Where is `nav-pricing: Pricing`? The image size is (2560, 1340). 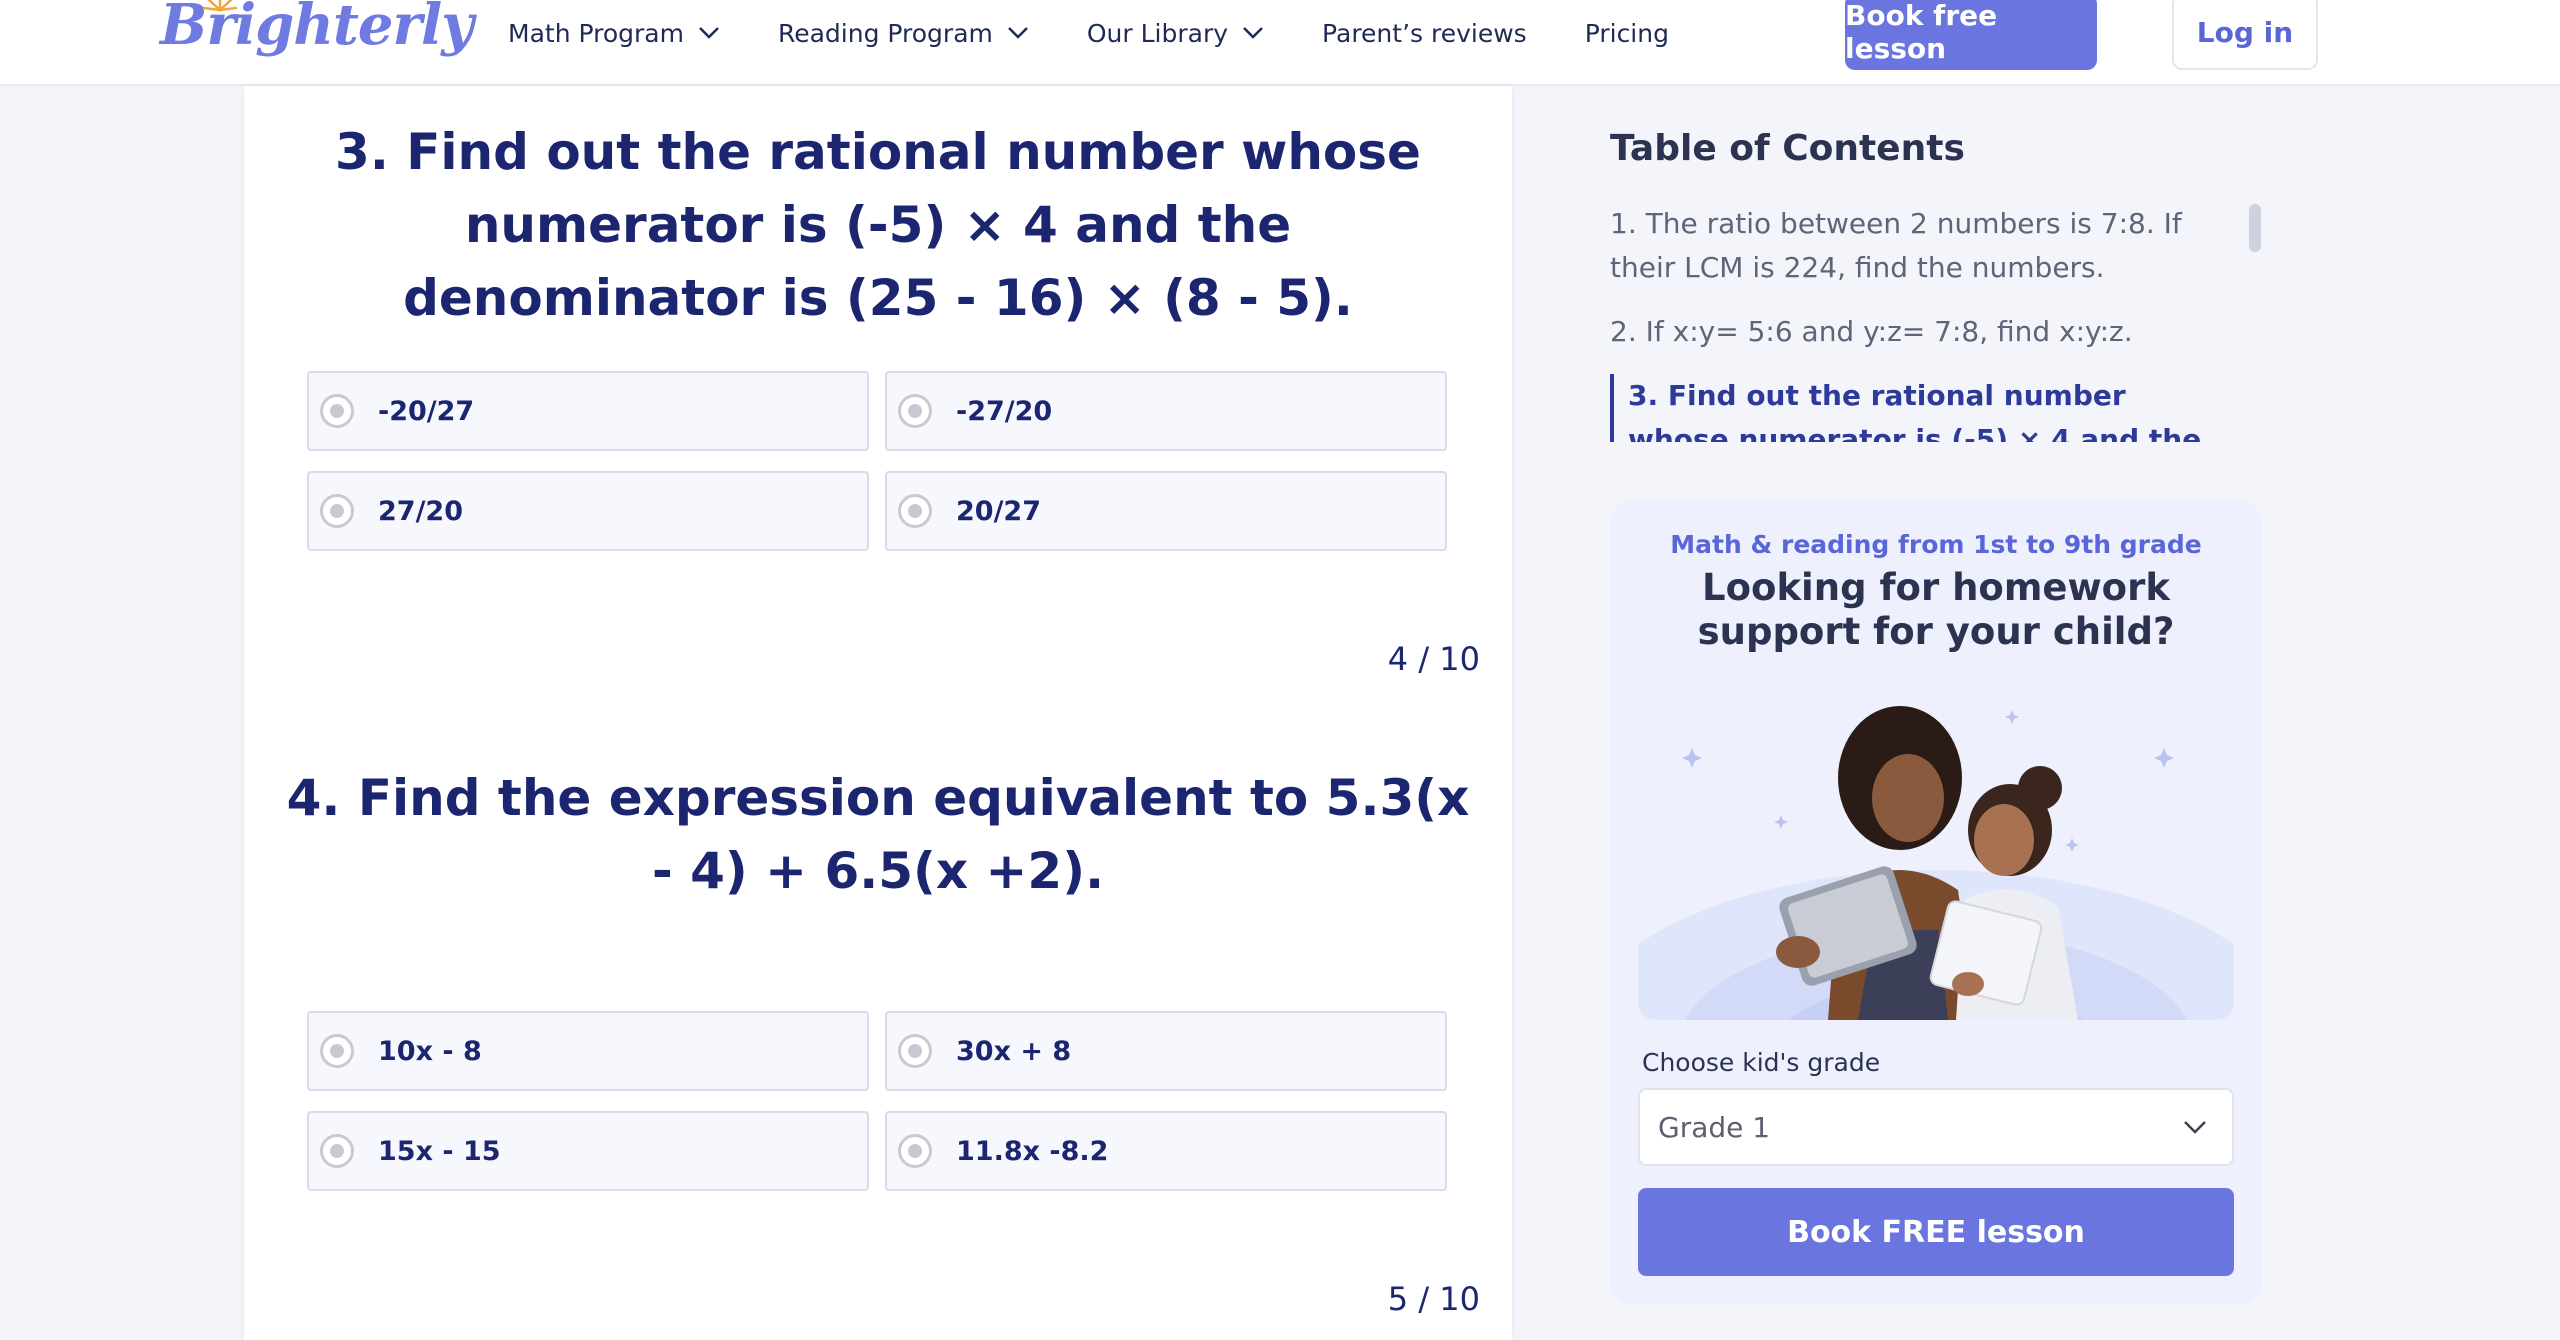
nav-pricing: Pricing is located at coordinates (1627, 33).